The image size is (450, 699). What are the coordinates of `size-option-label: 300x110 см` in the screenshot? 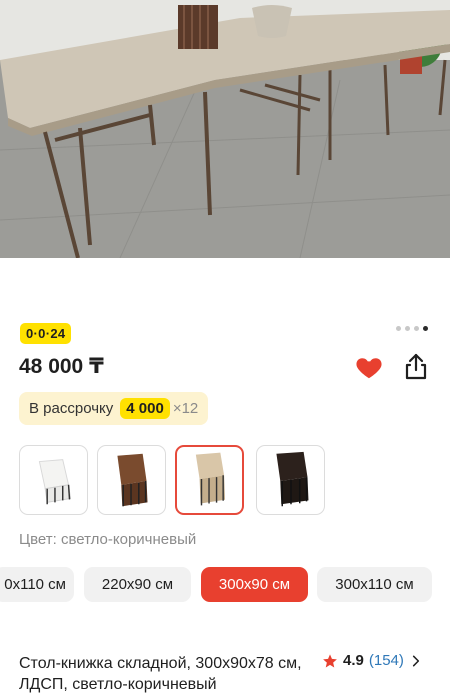 It's located at (374, 584).